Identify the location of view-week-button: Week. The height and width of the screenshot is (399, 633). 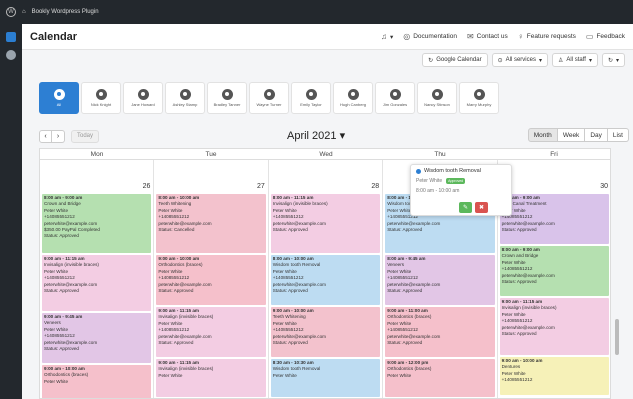
(571, 135).